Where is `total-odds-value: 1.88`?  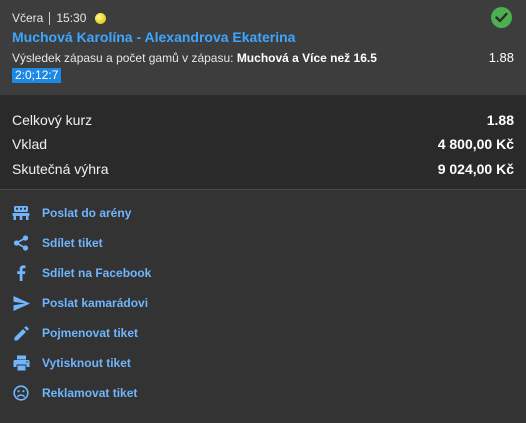
total-odds-value: 1.88 is located at coordinates (500, 120).